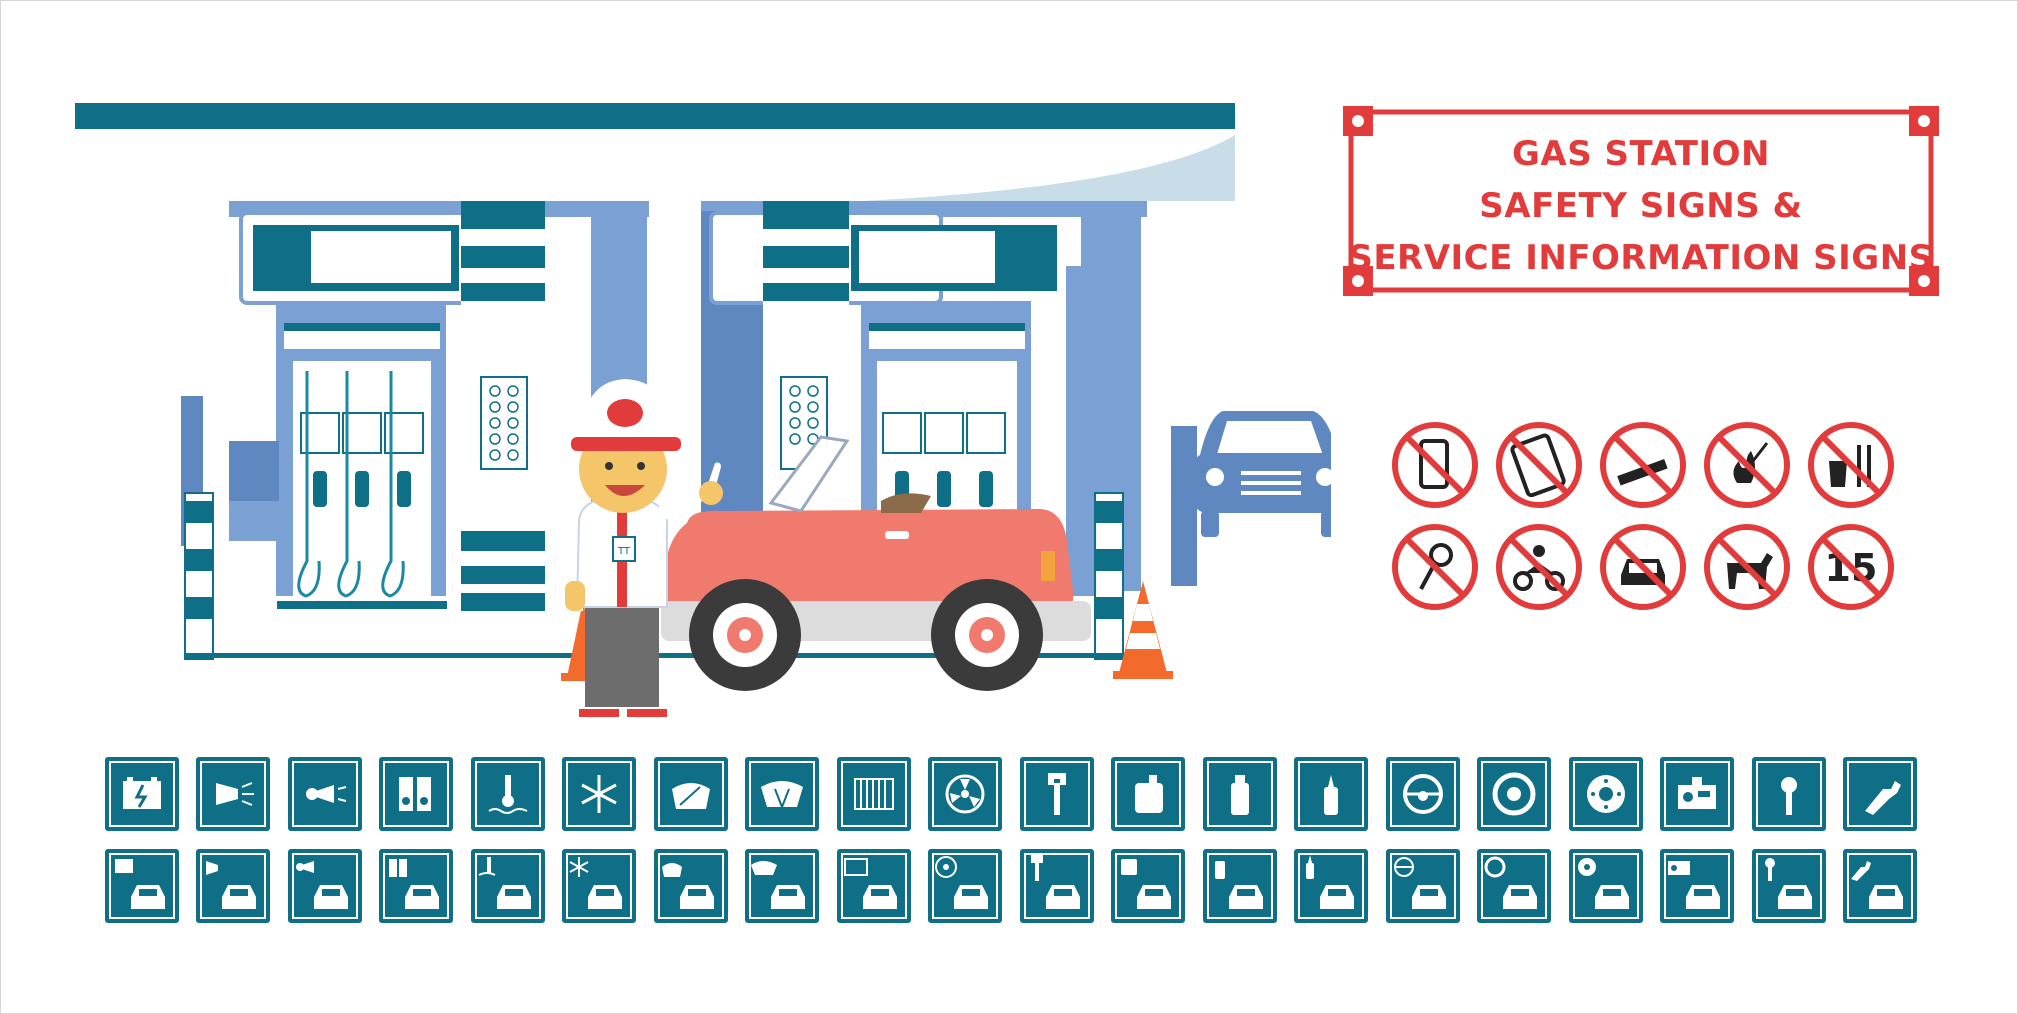 This screenshot has height=1014, width=2018. What do you see at coordinates (687, 886) in the screenshot?
I see `wiper-car-icon` at bounding box center [687, 886].